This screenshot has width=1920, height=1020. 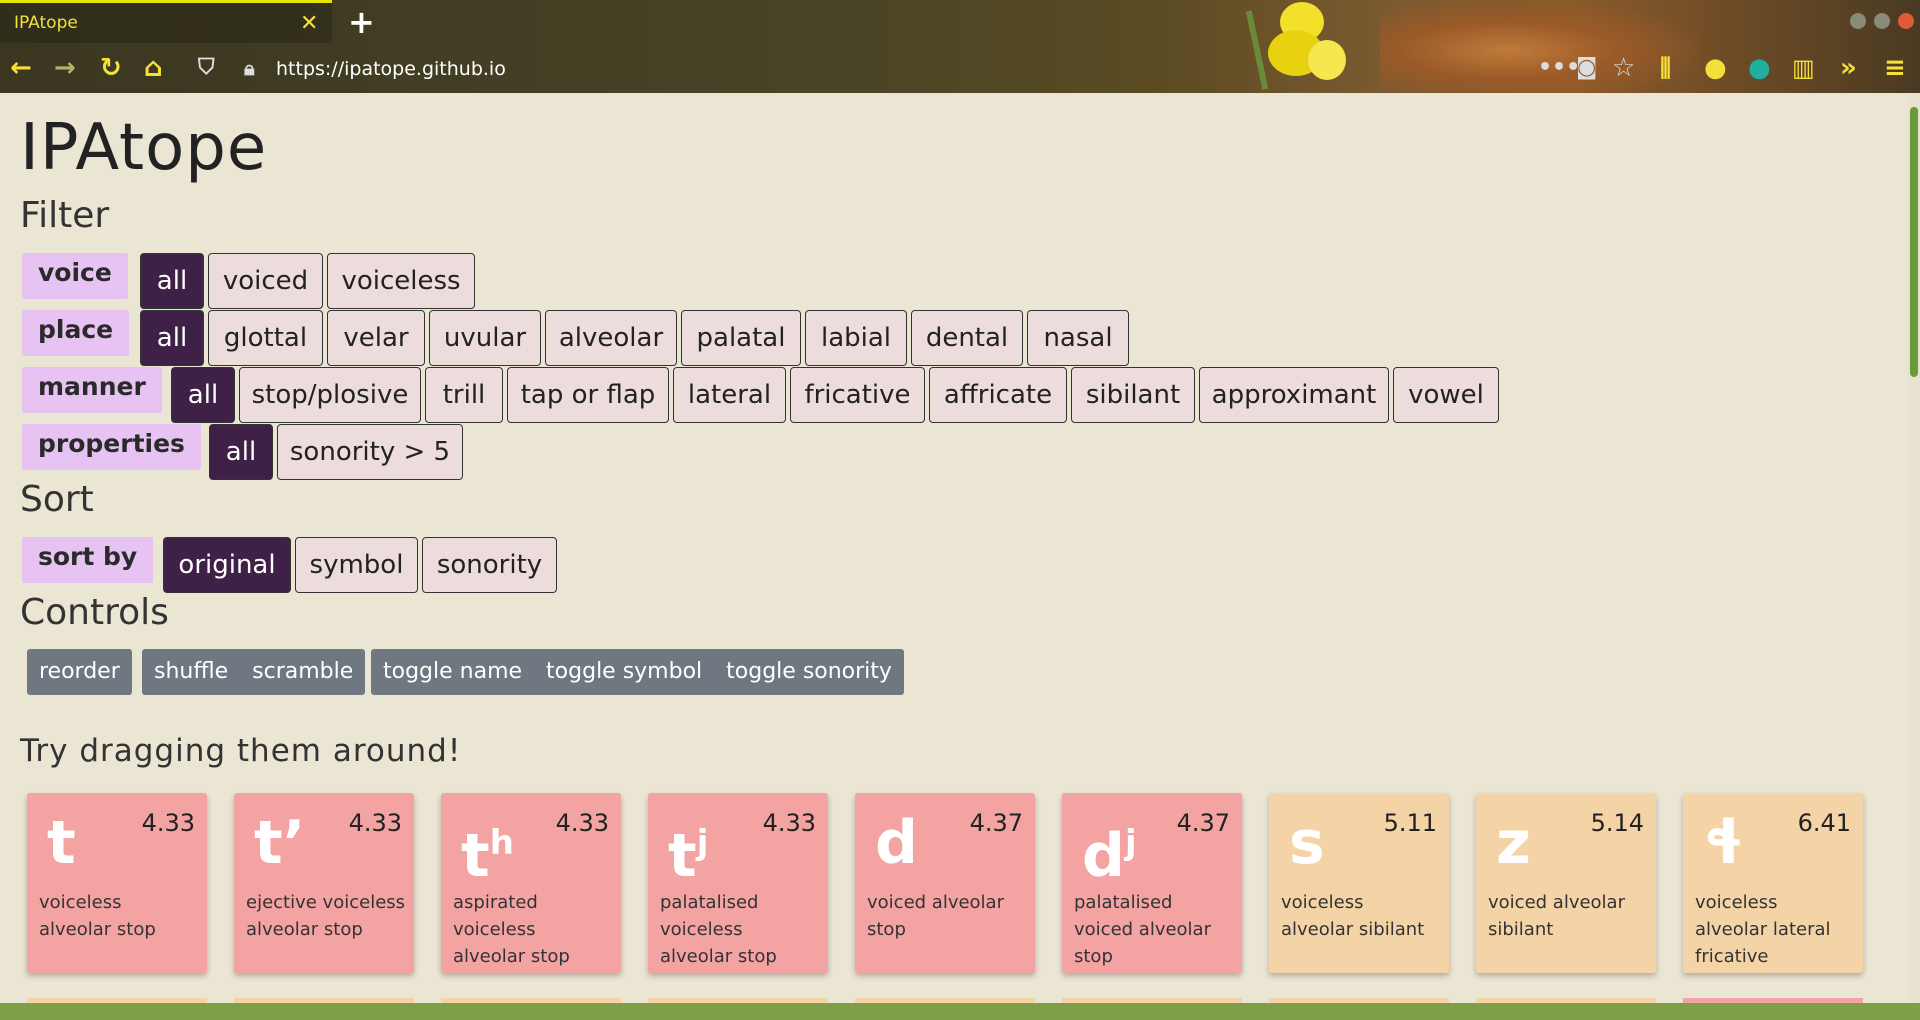 I want to click on account-icon: ●, so click(x=1715, y=68).